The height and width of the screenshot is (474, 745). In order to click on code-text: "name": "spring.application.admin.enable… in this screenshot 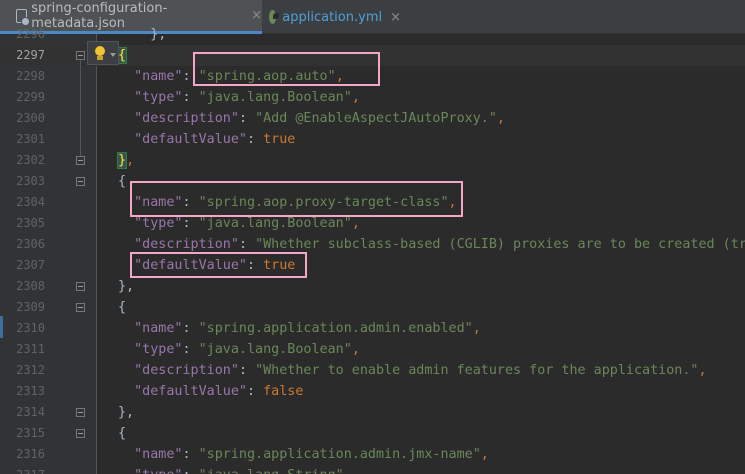, I will do `click(299, 328)`.